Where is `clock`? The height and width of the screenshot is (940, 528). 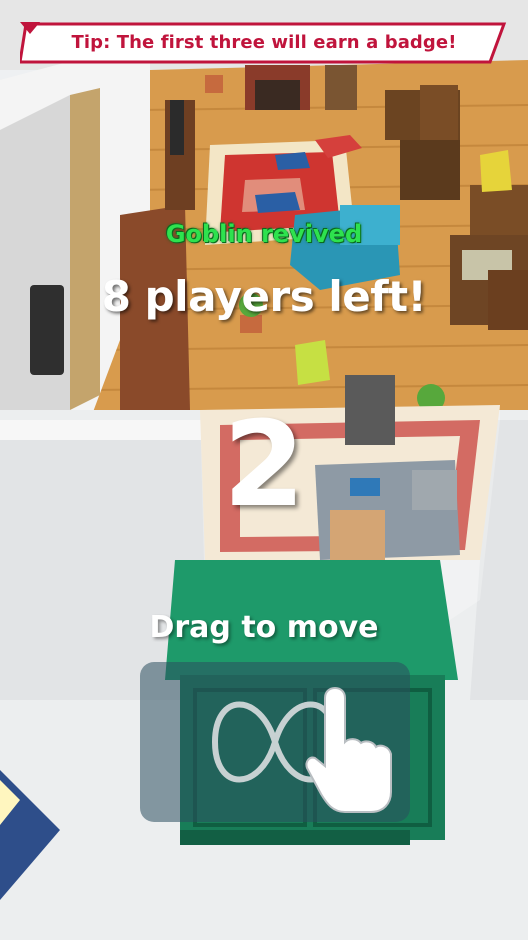
clock is located at coordinates (341, 87).